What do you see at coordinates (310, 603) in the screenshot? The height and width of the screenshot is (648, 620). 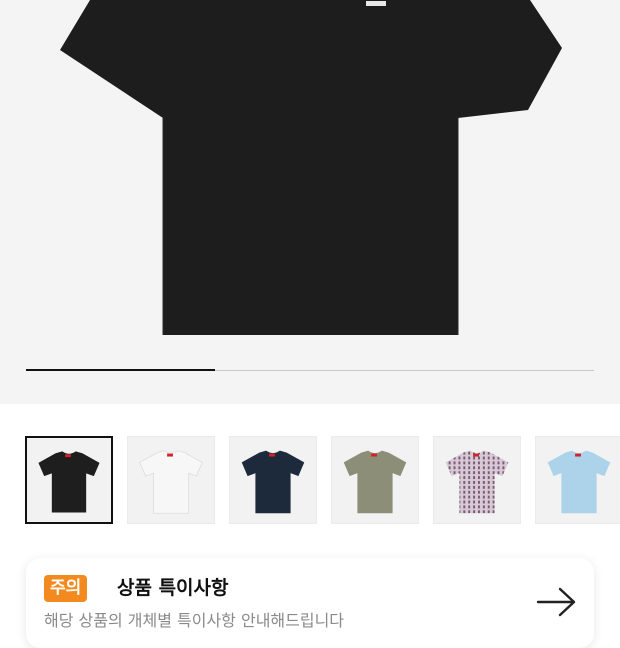 I see `product-notice-card: 주의 상품 특이사항 해당 상품의 개체별 특이사항 안내해드립니다` at bounding box center [310, 603].